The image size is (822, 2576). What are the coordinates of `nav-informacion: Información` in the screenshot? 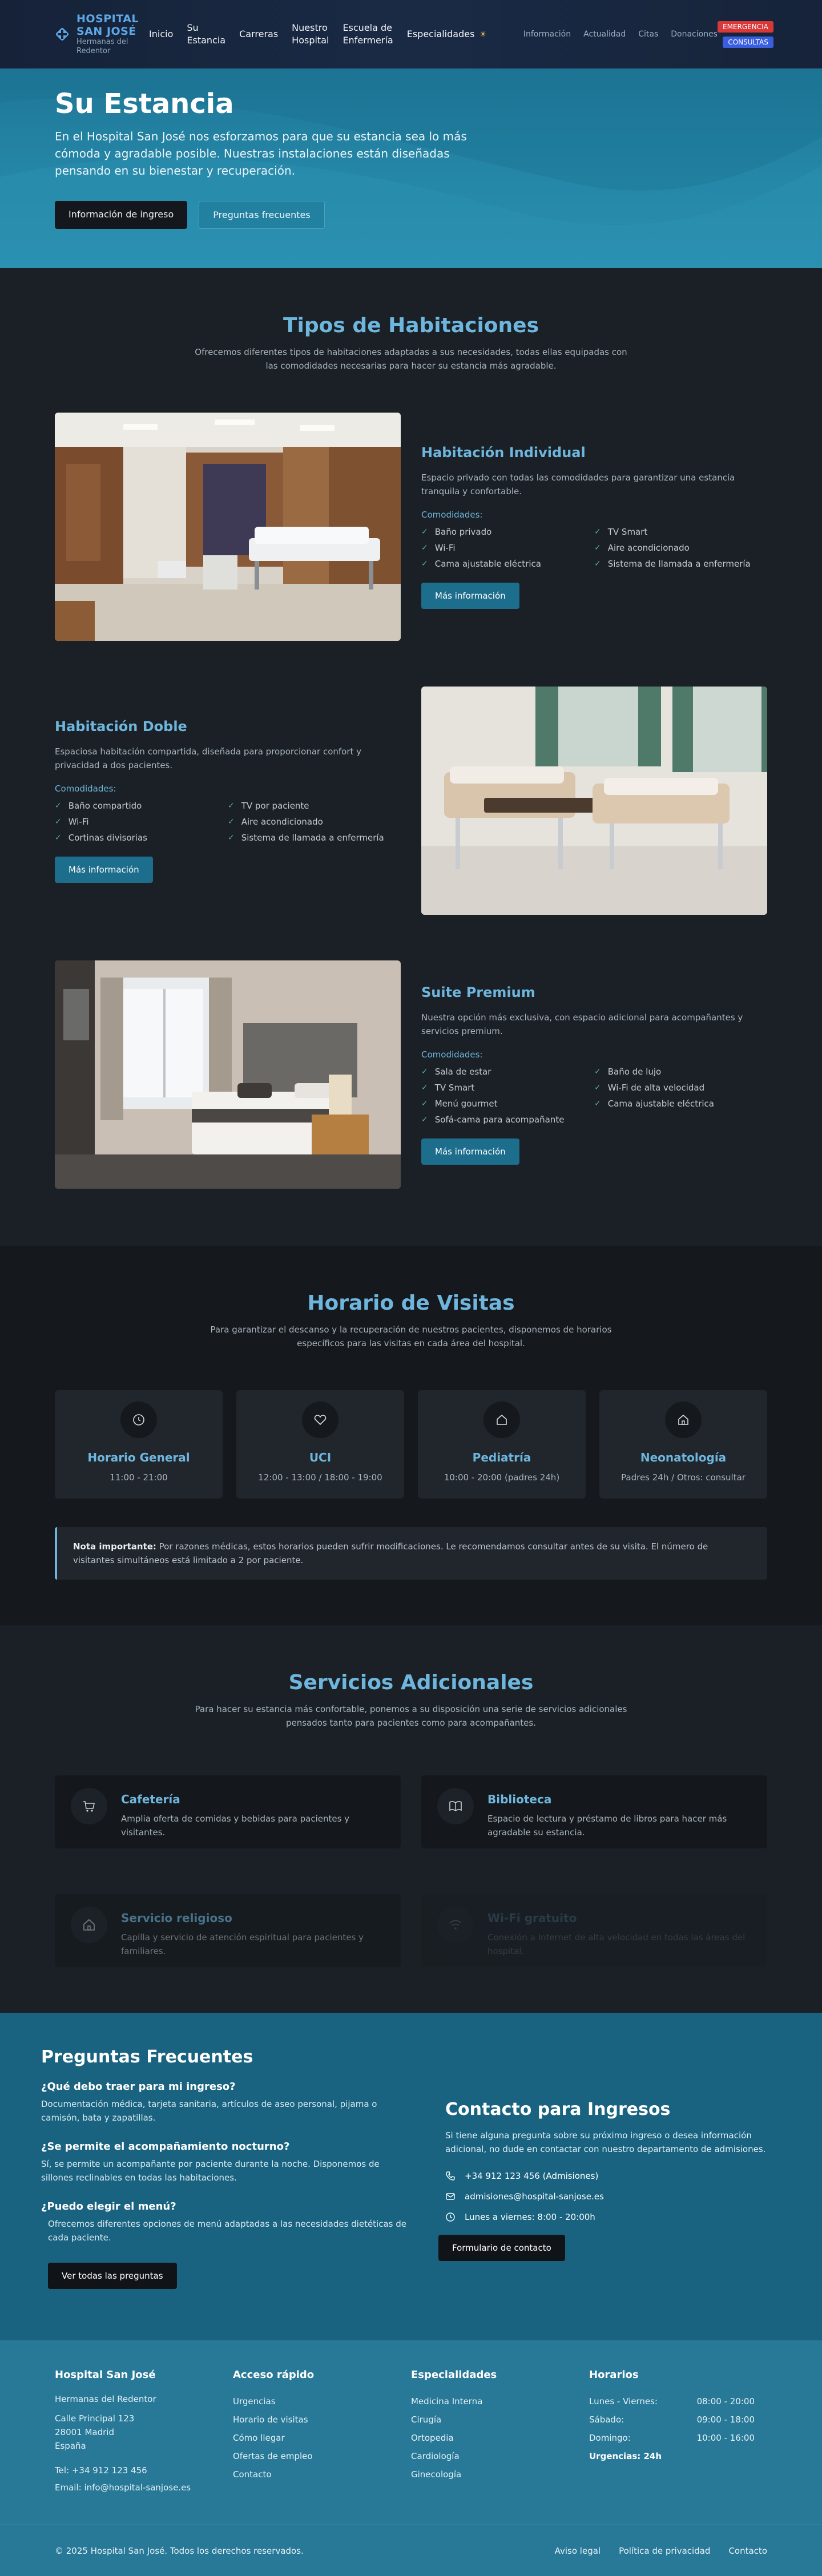 It's located at (547, 34).